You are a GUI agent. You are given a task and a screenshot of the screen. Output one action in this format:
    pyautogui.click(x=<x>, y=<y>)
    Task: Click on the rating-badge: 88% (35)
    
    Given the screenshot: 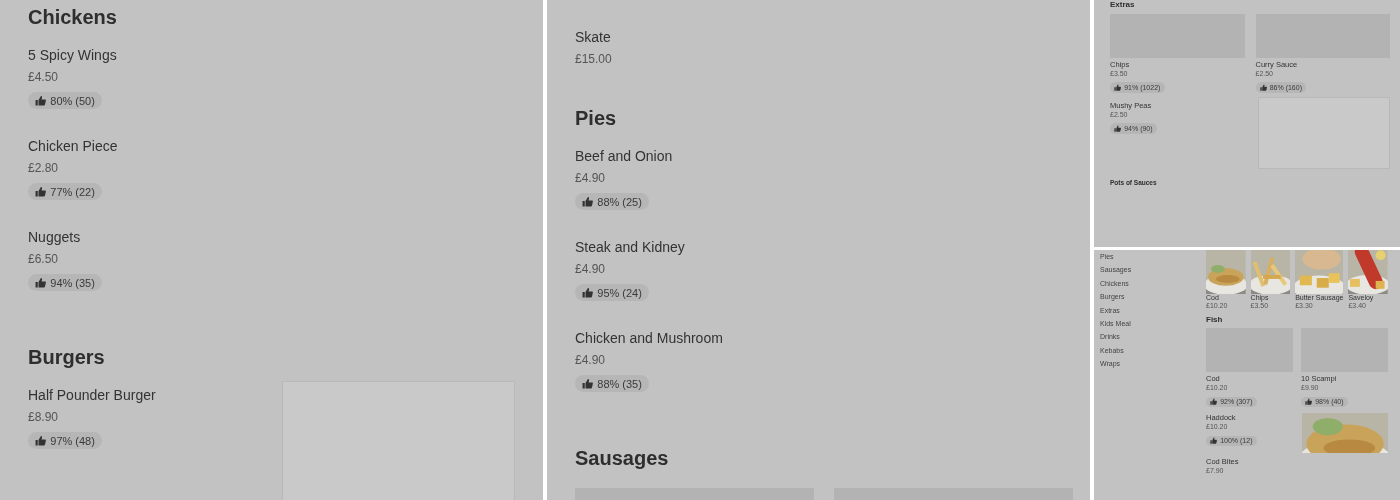 What is the action you would take?
    pyautogui.click(x=612, y=383)
    